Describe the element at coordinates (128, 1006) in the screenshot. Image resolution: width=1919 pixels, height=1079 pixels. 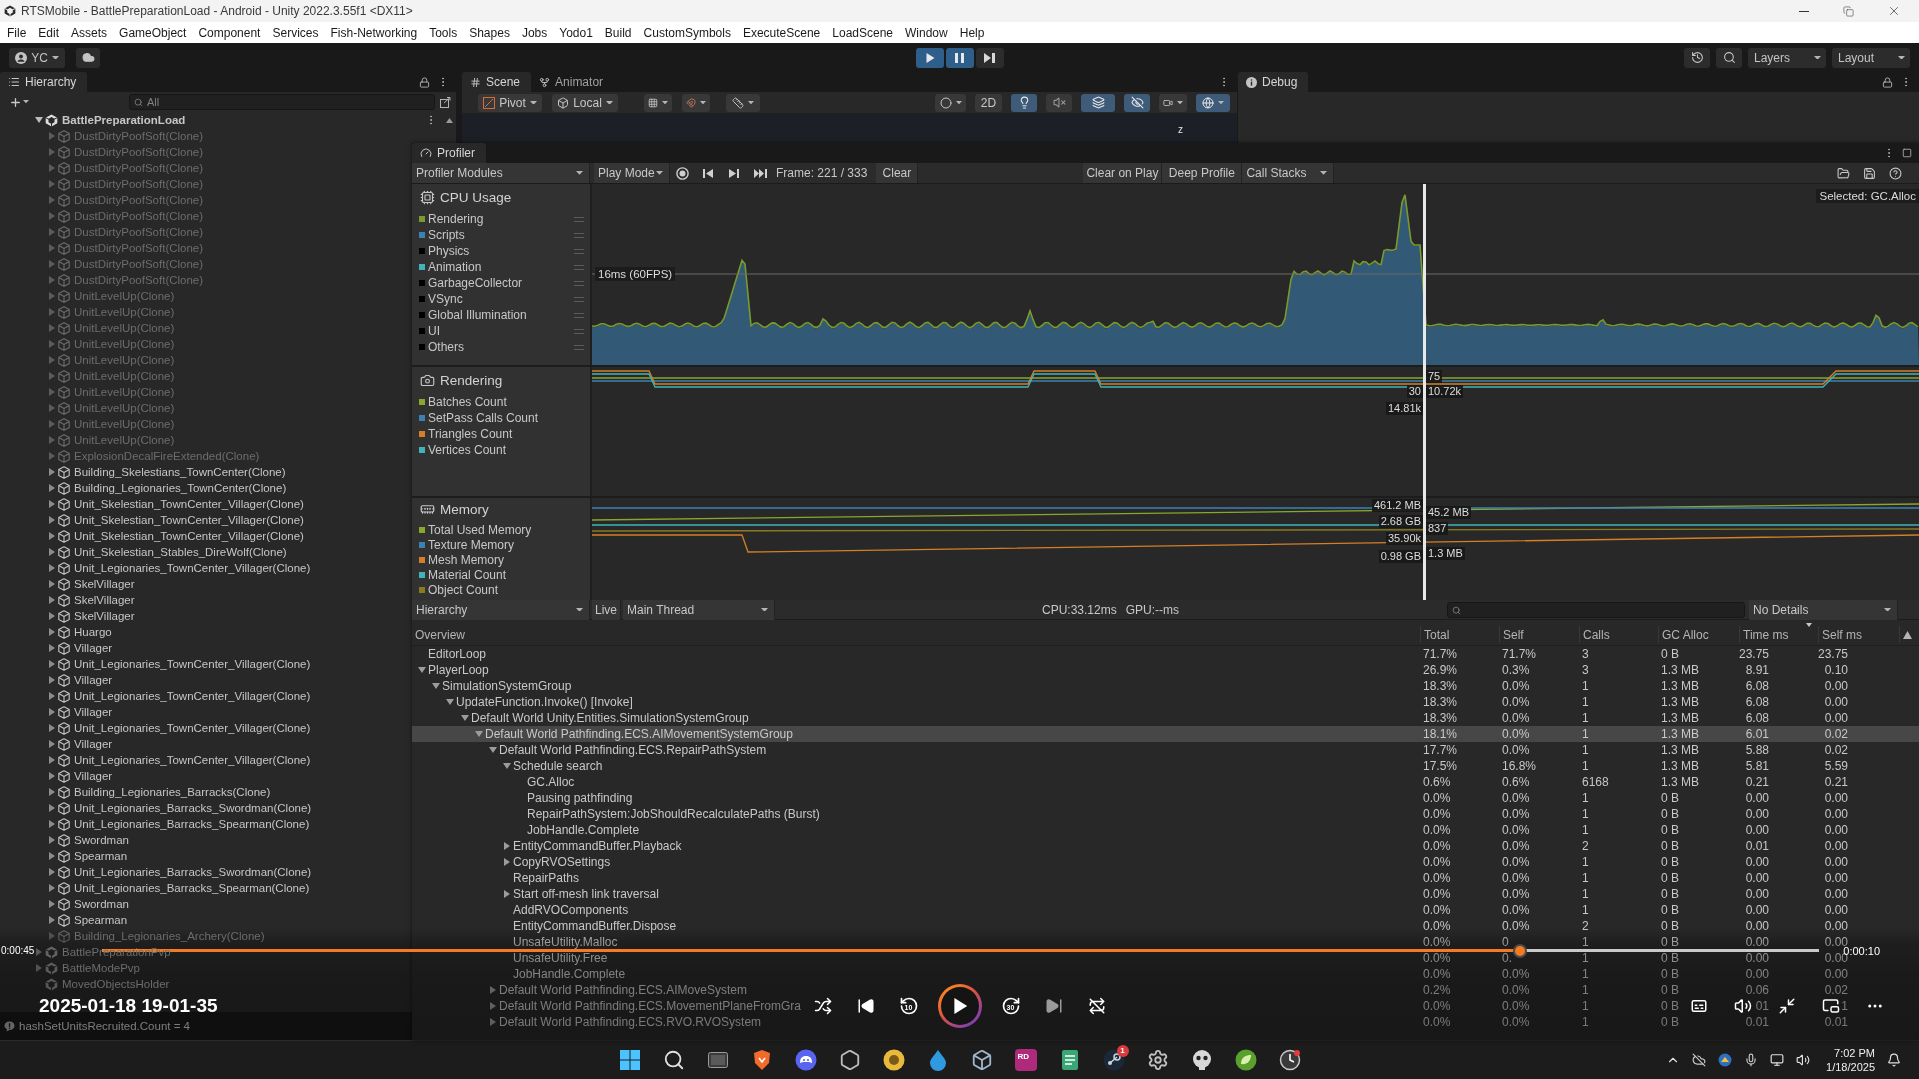
I see `video-title: 2025-01-18 19-01-35` at that location.